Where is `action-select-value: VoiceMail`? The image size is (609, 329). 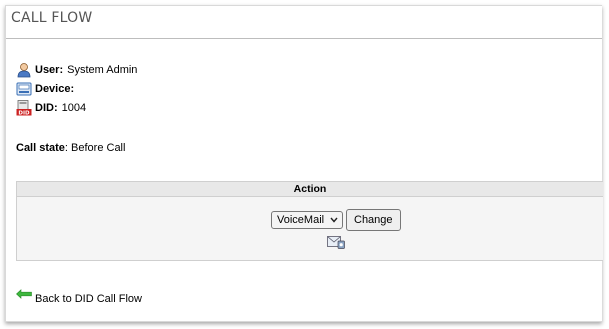
action-select-value: VoiceMail is located at coordinates (301, 220).